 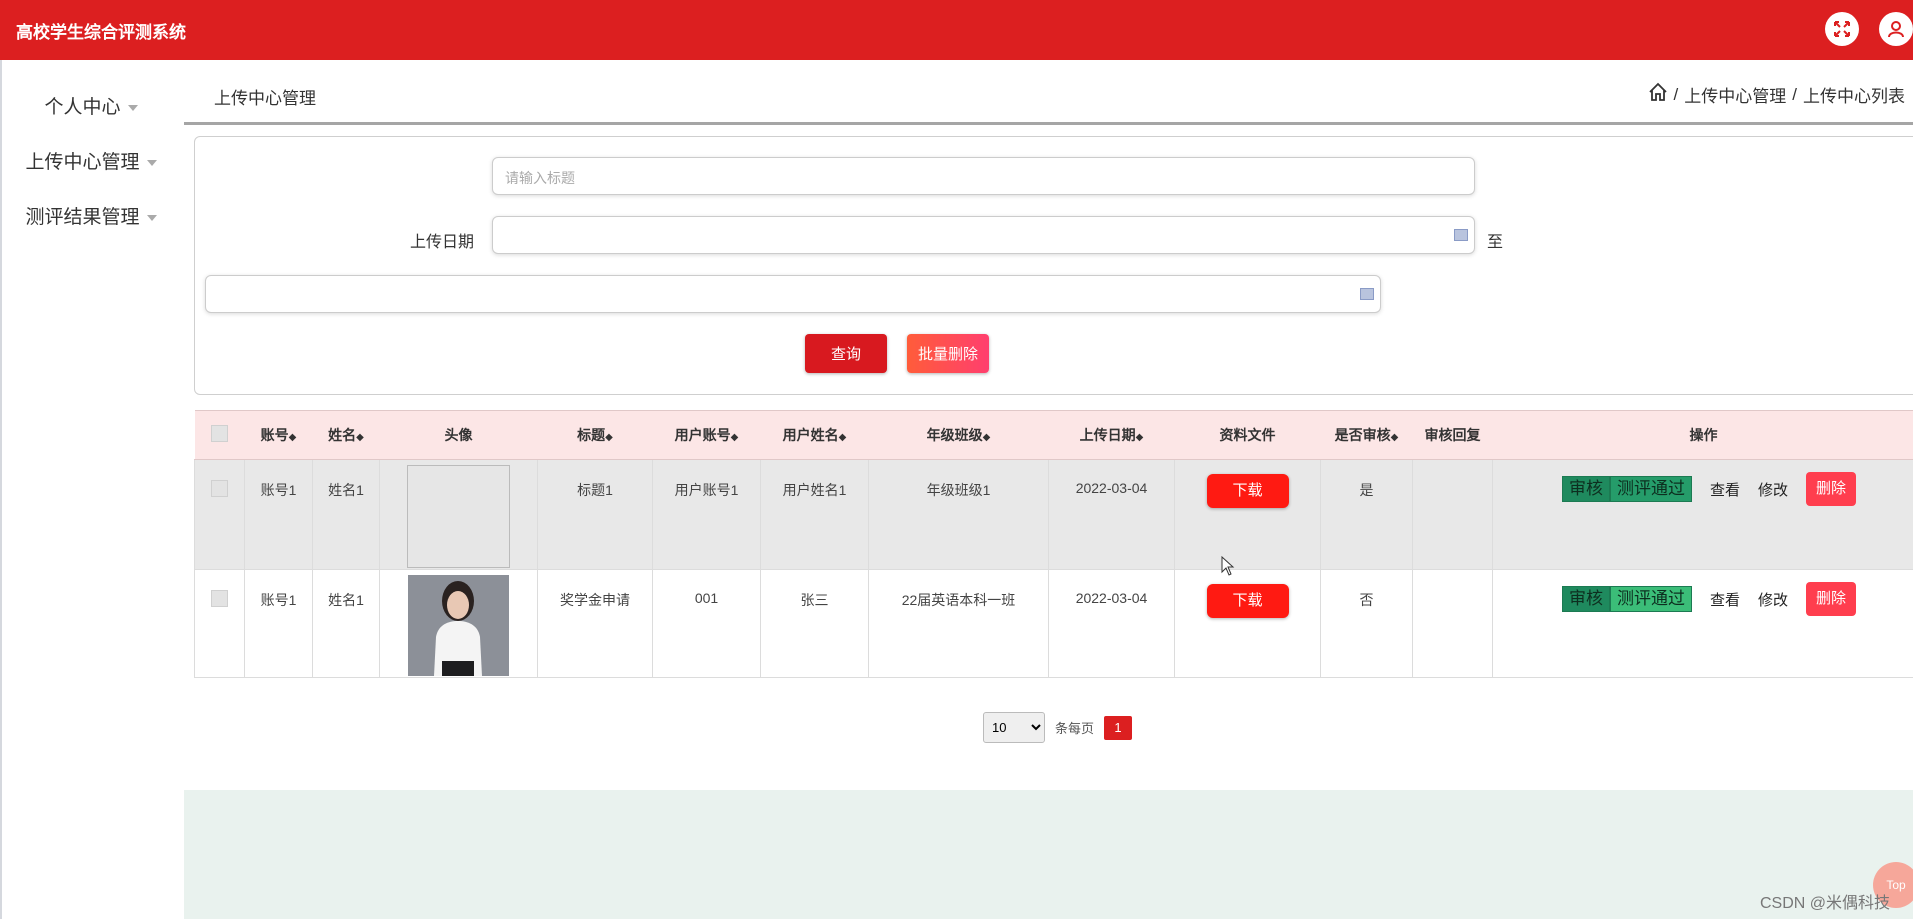 What do you see at coordinates (82, 162) in the screenshot?
I see `sidebar-item-label: 上传中心管理` at bounding box center [82, 162].